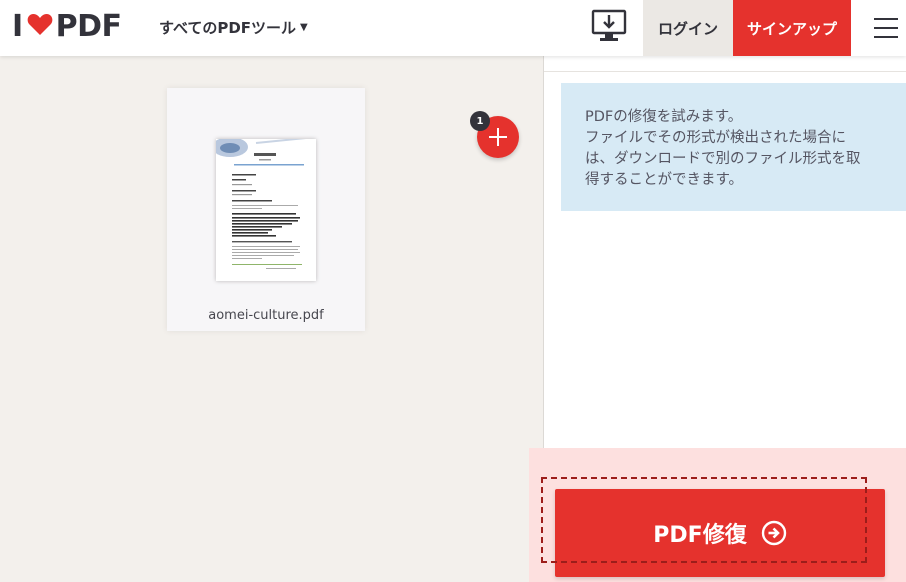 Image resolution: width=906 pixels, height=582 pixels. I want to click on ilovepdf-logo: I PDF, so click(67, 26).